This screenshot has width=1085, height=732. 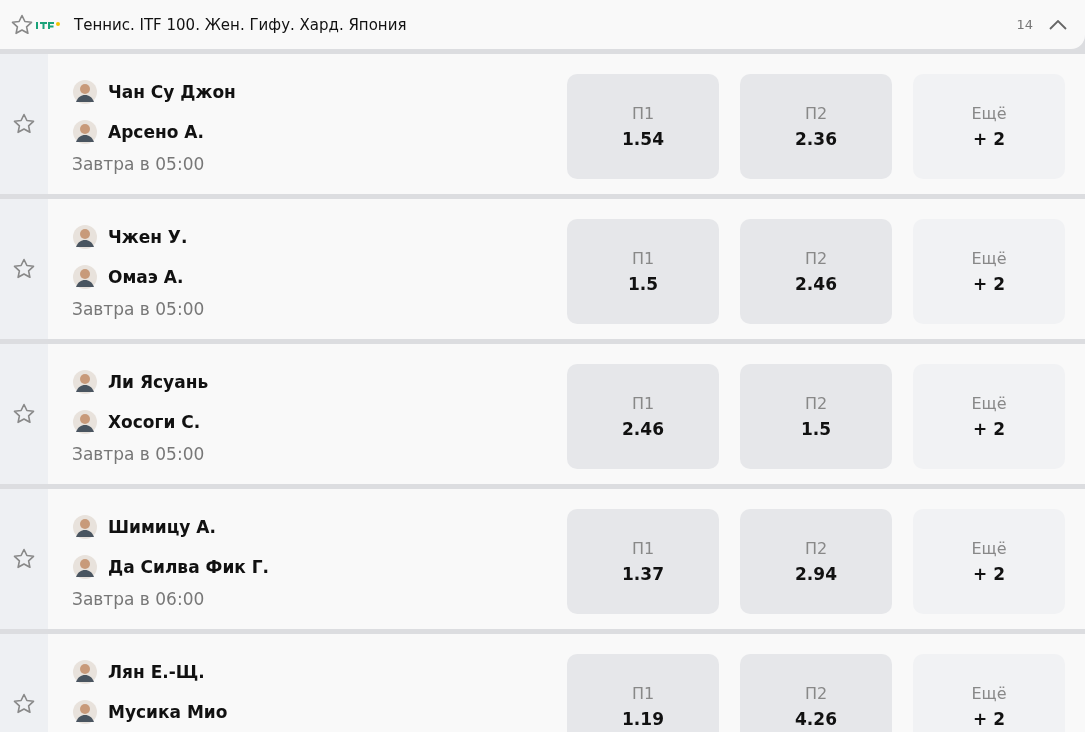 I want to click on odds-button: П1 1.37, so click(x=643, y=561).